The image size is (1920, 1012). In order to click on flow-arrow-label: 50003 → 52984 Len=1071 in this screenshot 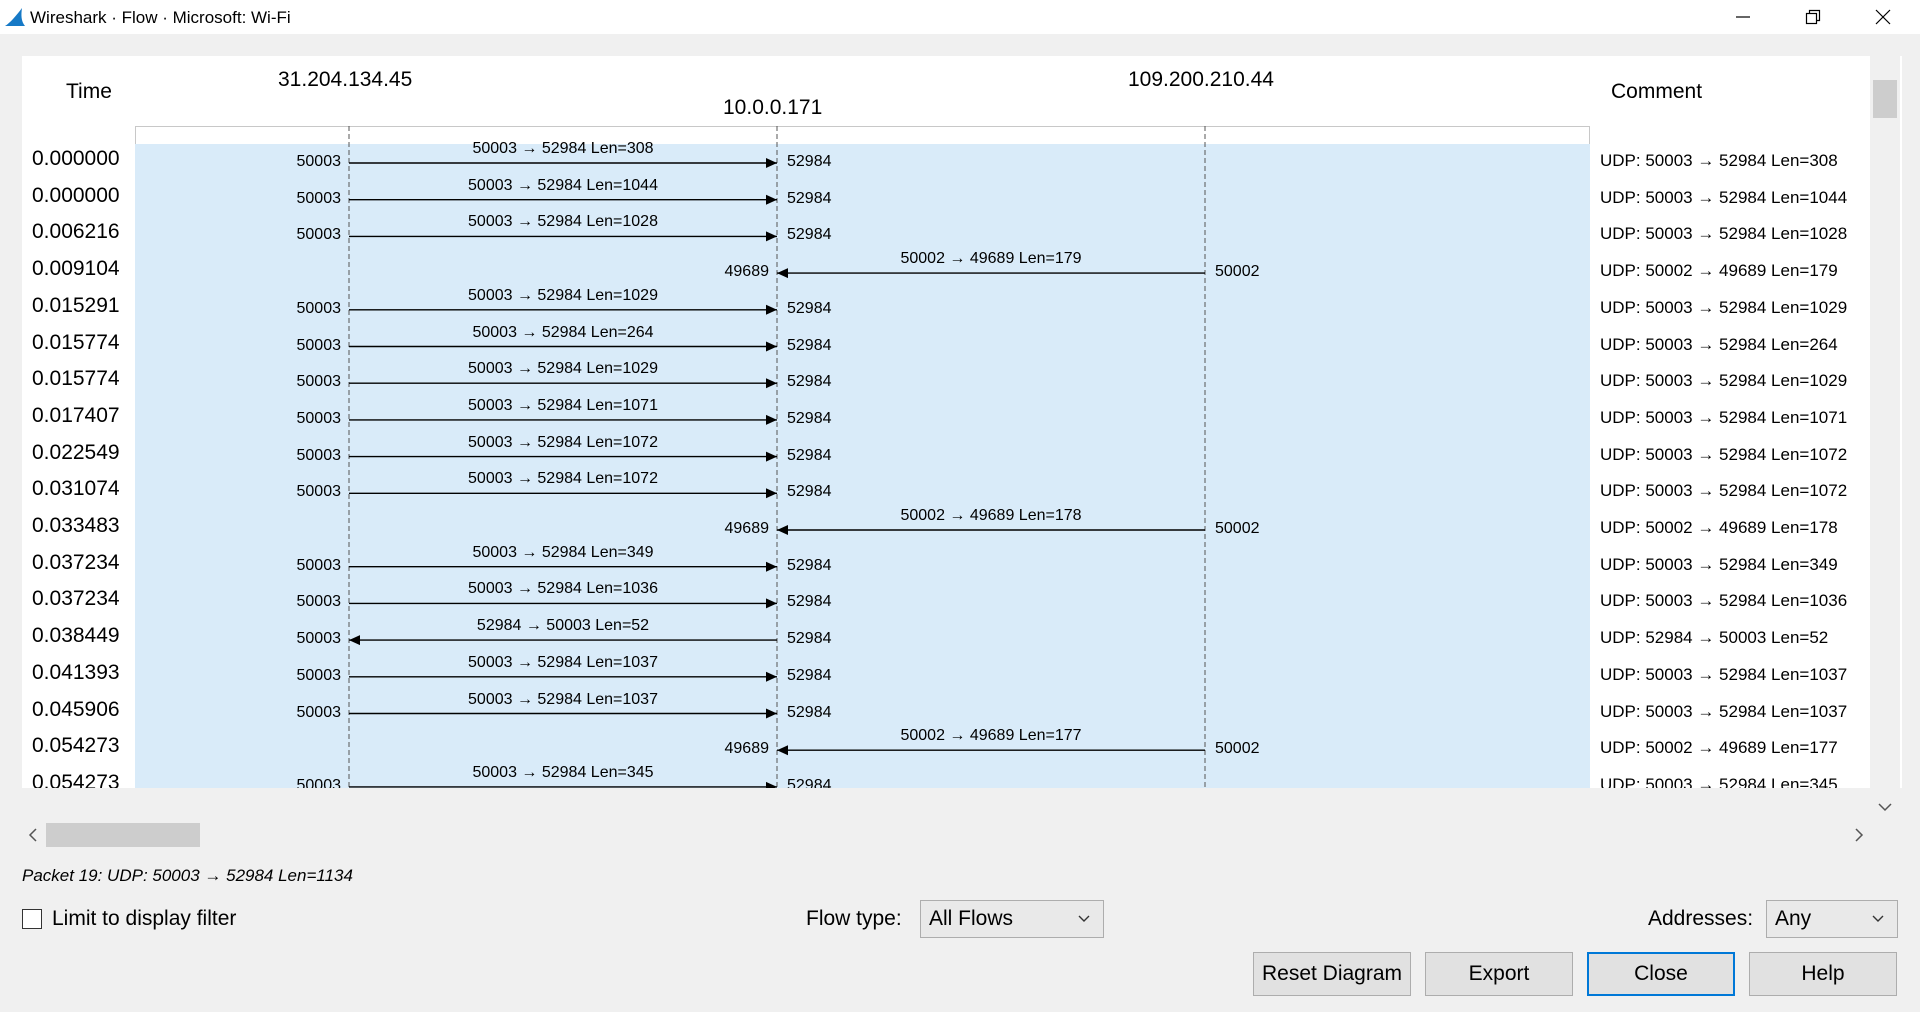, I will do `click(563, 405)`.